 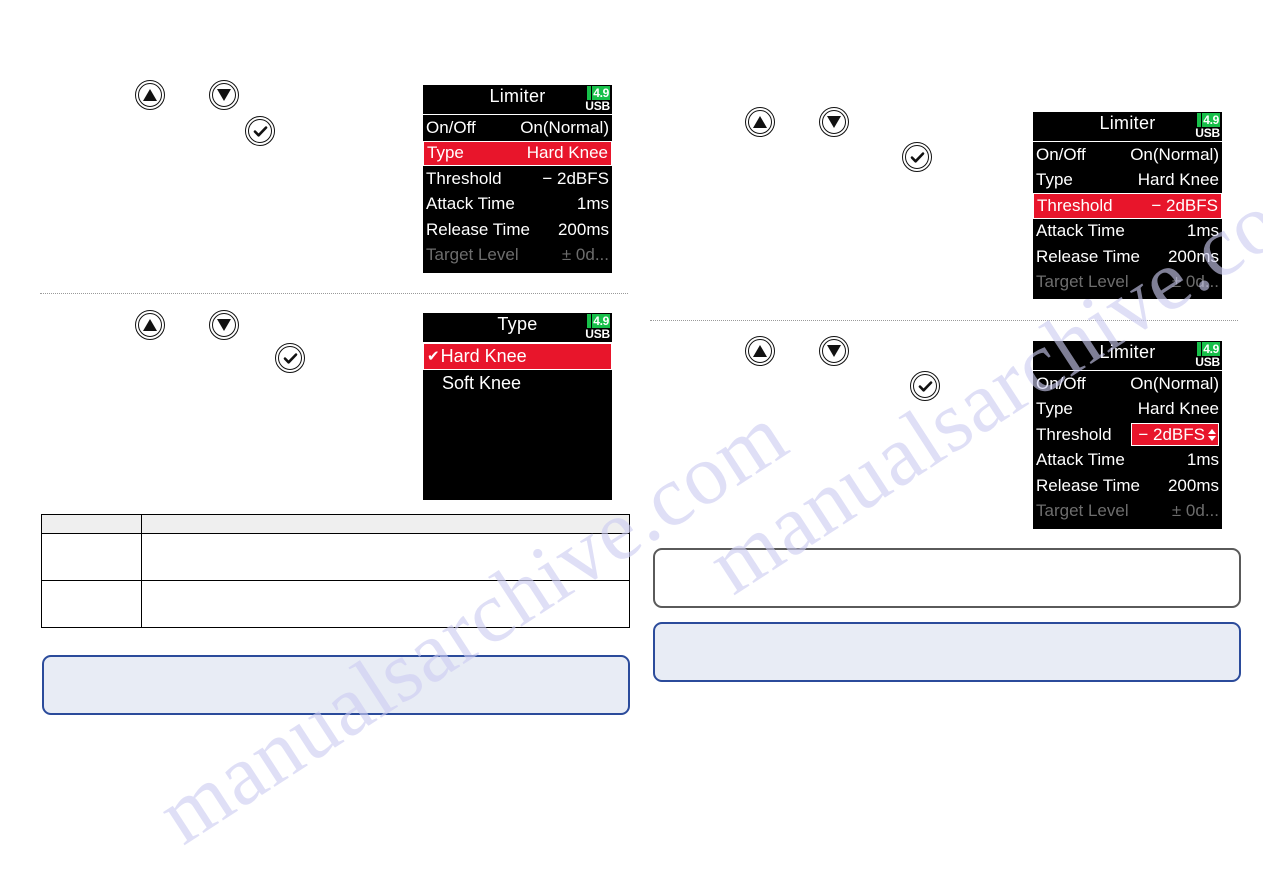 I want to click on lcd-row-label: On/Off, so click(x=1061, y=383).